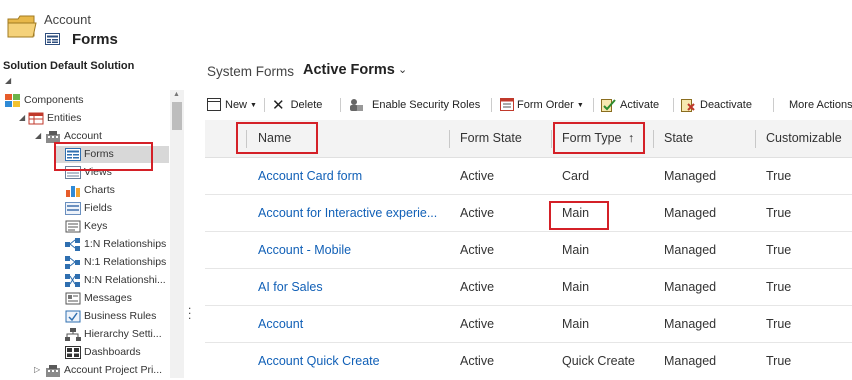  What do you see at coordinates (678, 138) in the screenshot?
I see `column-header-state: State` at bounding box center [678, 138].